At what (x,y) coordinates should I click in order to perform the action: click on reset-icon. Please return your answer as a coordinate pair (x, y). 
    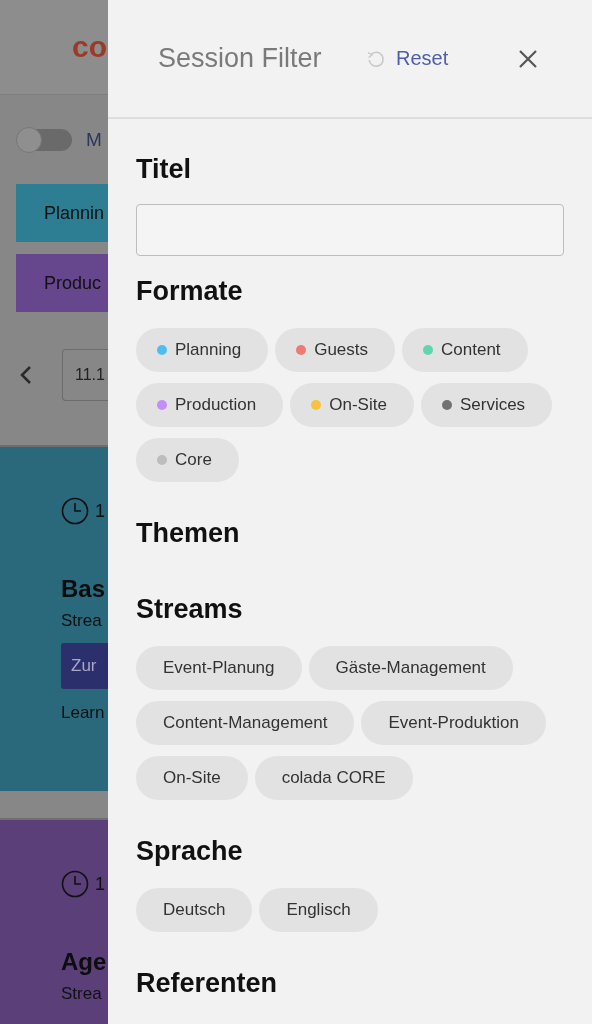
    Looking at the image, I should click on (376, 58).